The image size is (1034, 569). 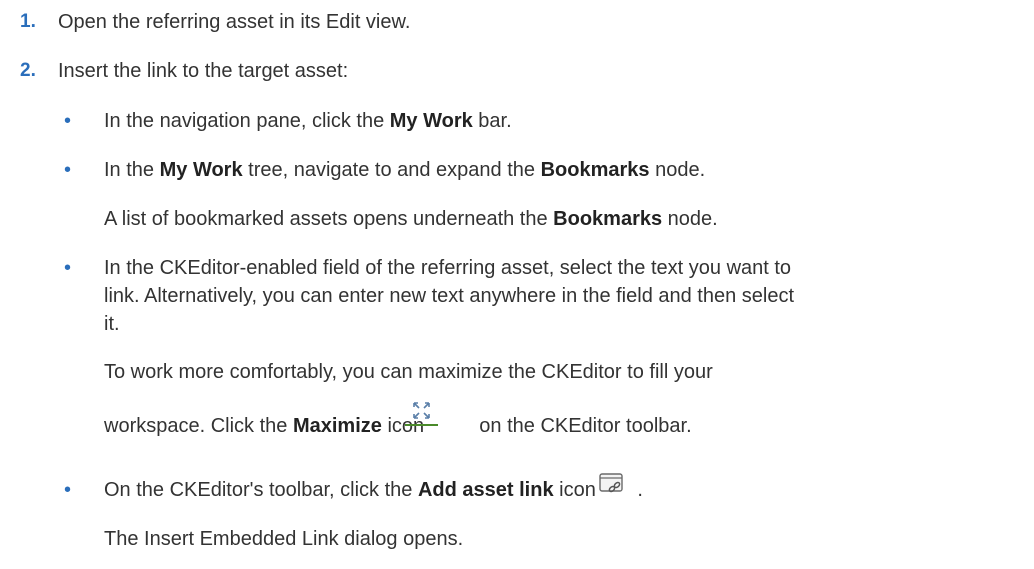 What do you see at coordinates (28, 70) in the screenshot?
I see `step-number: 2.` at bounding box center [28, 70].